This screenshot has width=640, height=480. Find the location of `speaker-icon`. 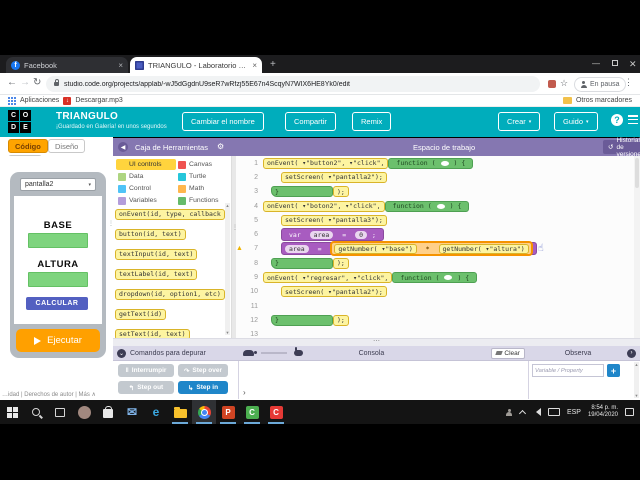

speaker-icon is located at coordinates (536, 412).